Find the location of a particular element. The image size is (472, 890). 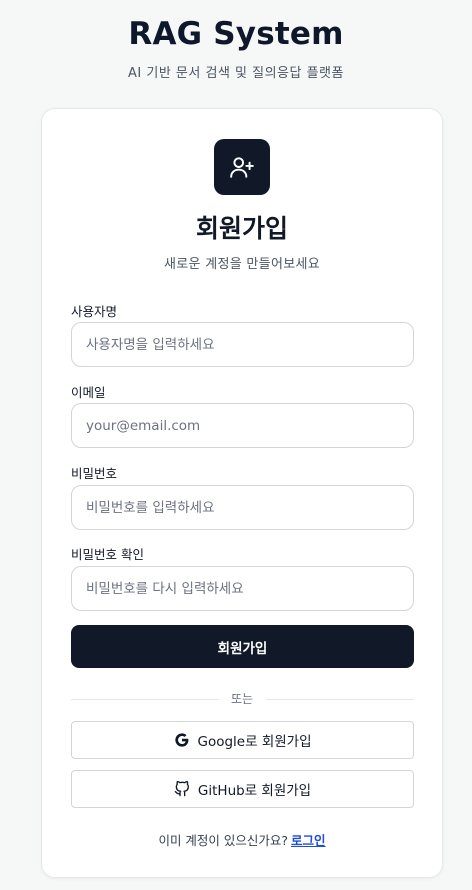

divider-line-right is located at coordinates (340, 699).